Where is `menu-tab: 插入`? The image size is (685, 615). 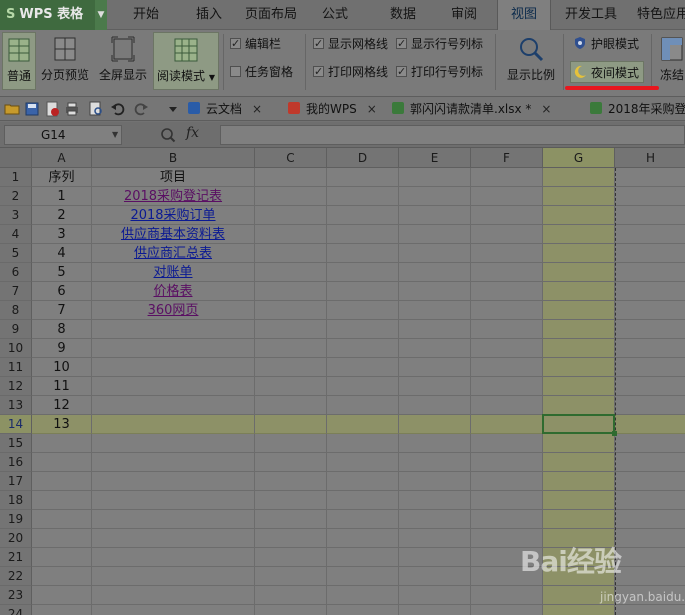 menu-tab: 插入 is located at coordinates (209, 15).